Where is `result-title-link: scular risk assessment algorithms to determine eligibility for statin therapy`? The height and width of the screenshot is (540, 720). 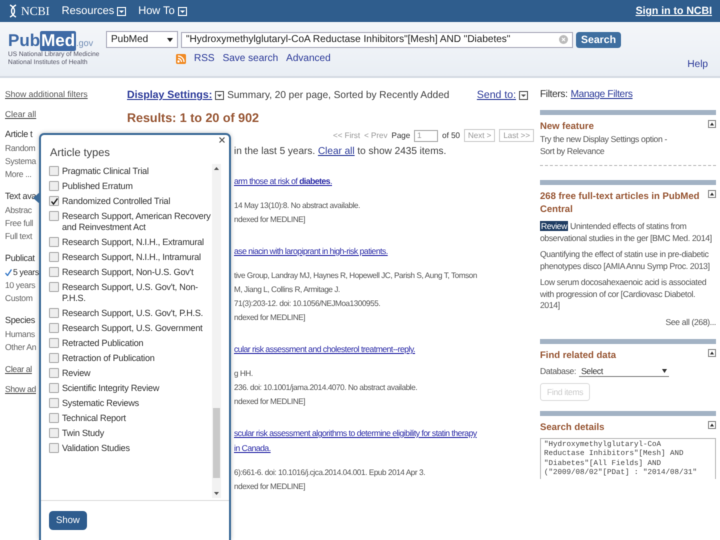
result-title-link: scular risk assessment algorithms to determine eligibility for statin therapy is located at coordinates (355, 433).